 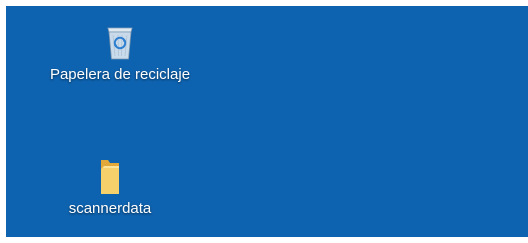 I want to click on desktop-icon-scannerdata: scannerdata, so click(x=110, y=187).